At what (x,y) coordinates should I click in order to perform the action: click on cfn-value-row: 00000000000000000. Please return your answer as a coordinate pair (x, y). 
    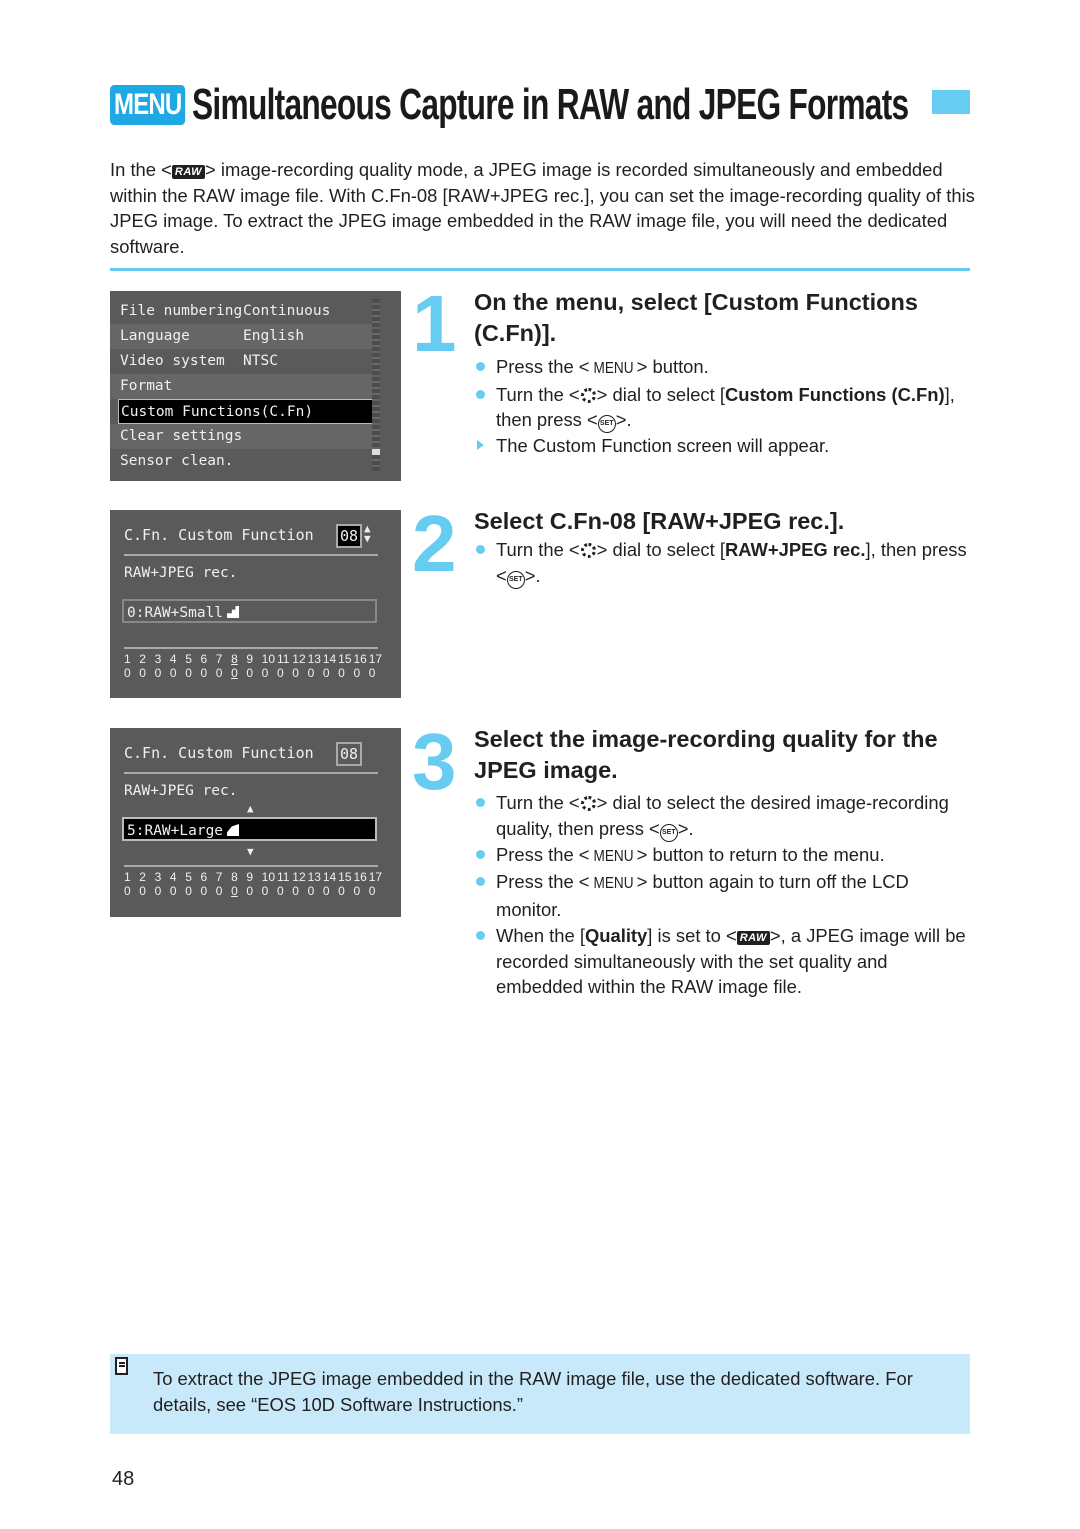
    Looking at the image, I should click on (254, 891).